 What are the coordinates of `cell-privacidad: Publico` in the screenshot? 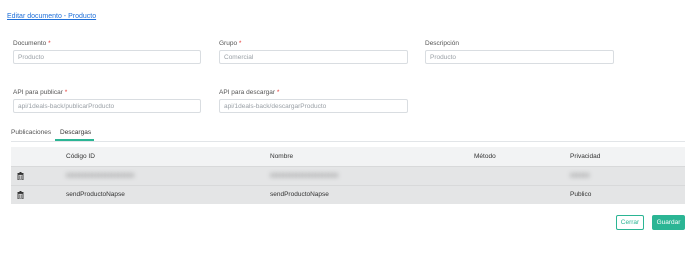 It's located at (581, 194).